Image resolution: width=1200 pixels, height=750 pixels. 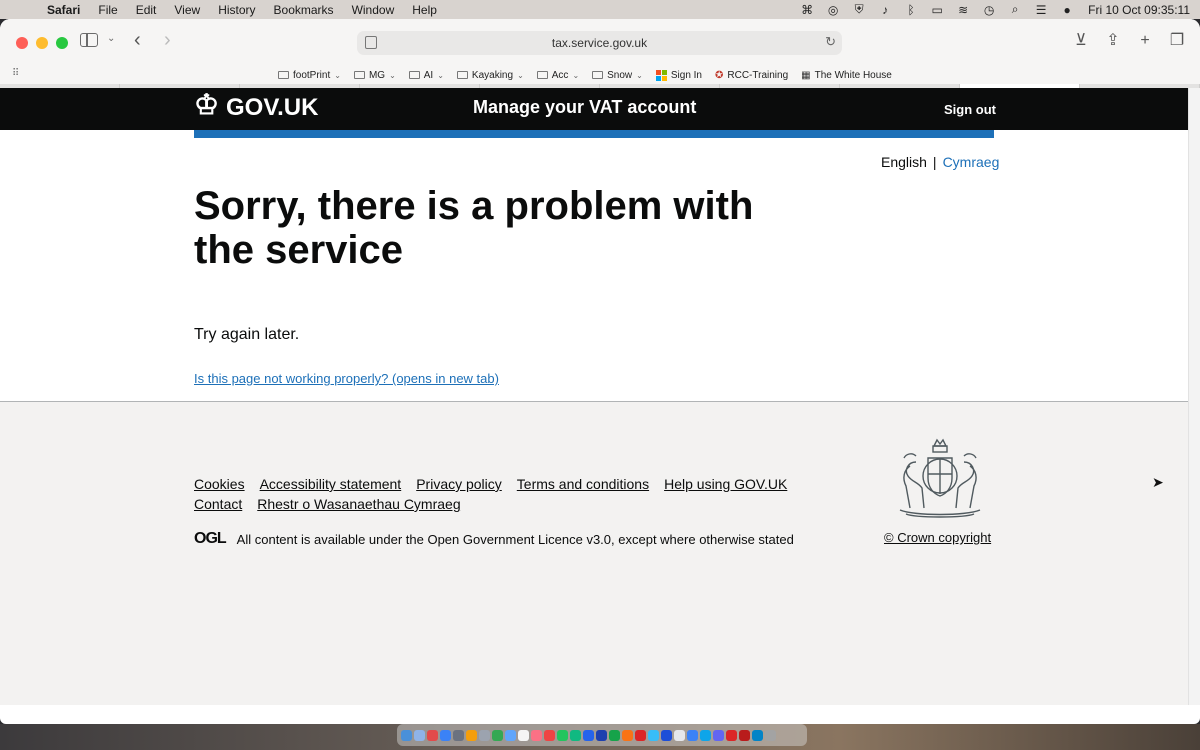 I want to click on new-tab-icon: +, so click(x=1145, y=41).